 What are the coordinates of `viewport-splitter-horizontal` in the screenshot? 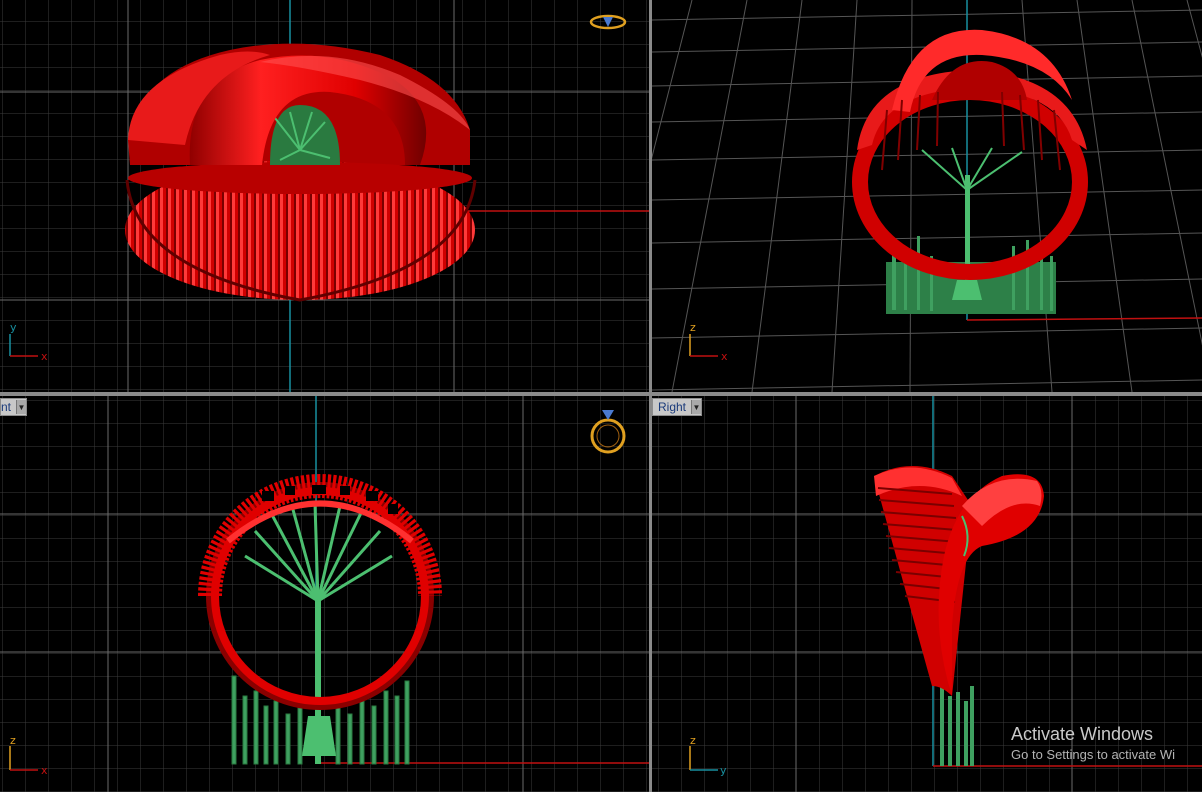 It's located at (601, 394).